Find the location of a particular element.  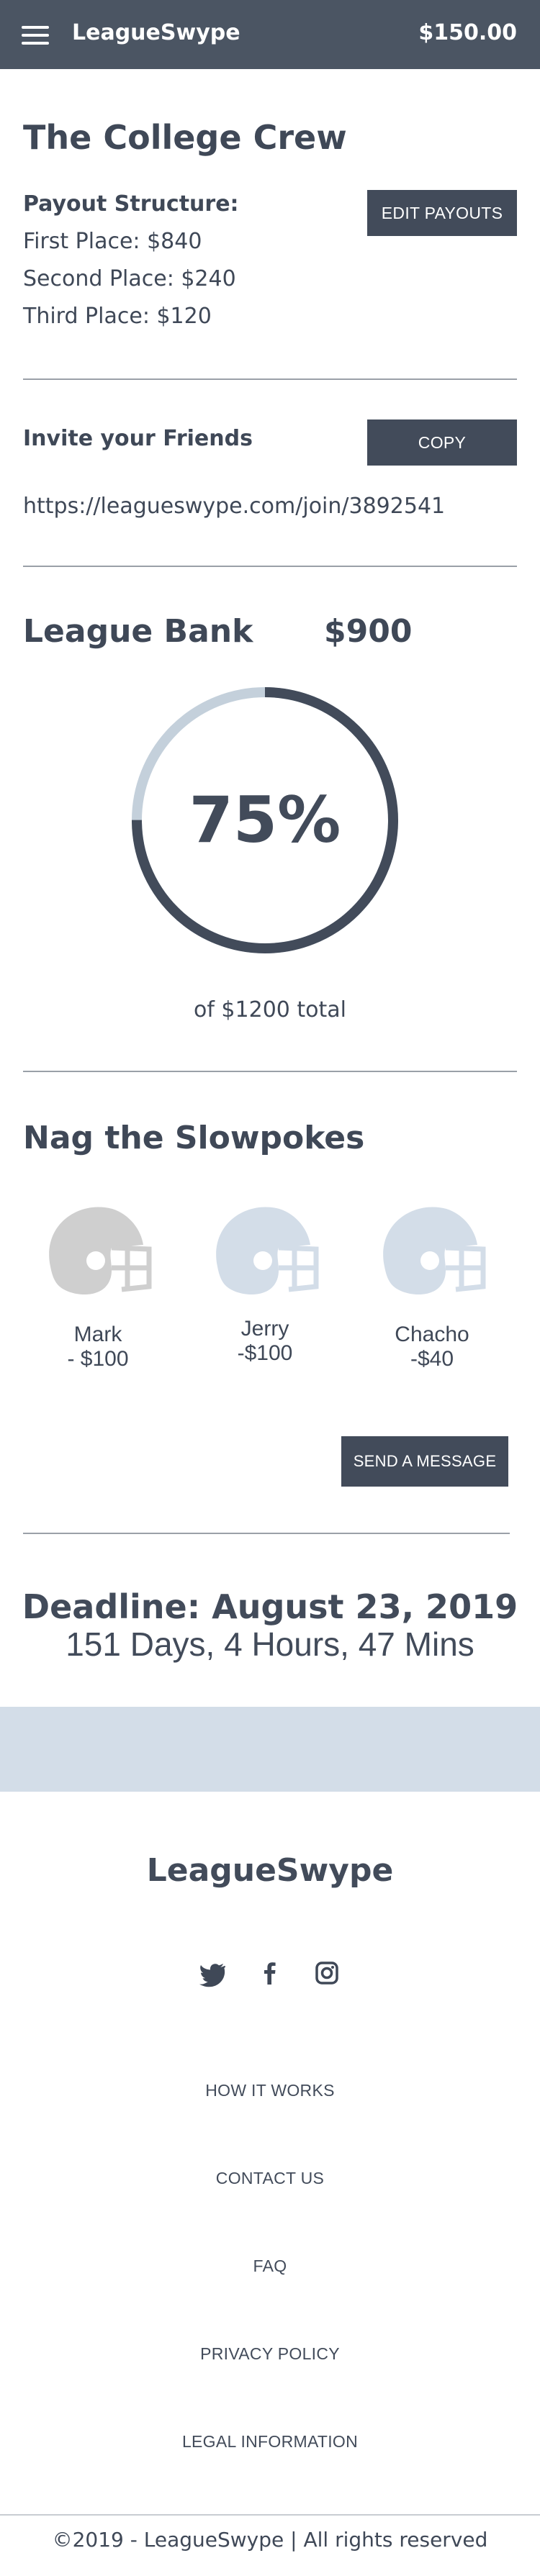

bank-progress-gauge: 75% is located at coordinates (265, 820).